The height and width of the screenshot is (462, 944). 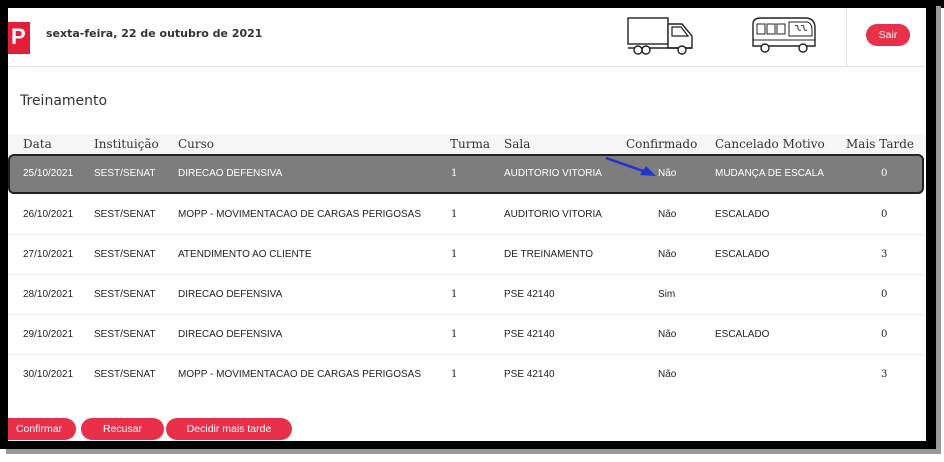 I want to click on frame-border-top, so click(x=472, y=4).